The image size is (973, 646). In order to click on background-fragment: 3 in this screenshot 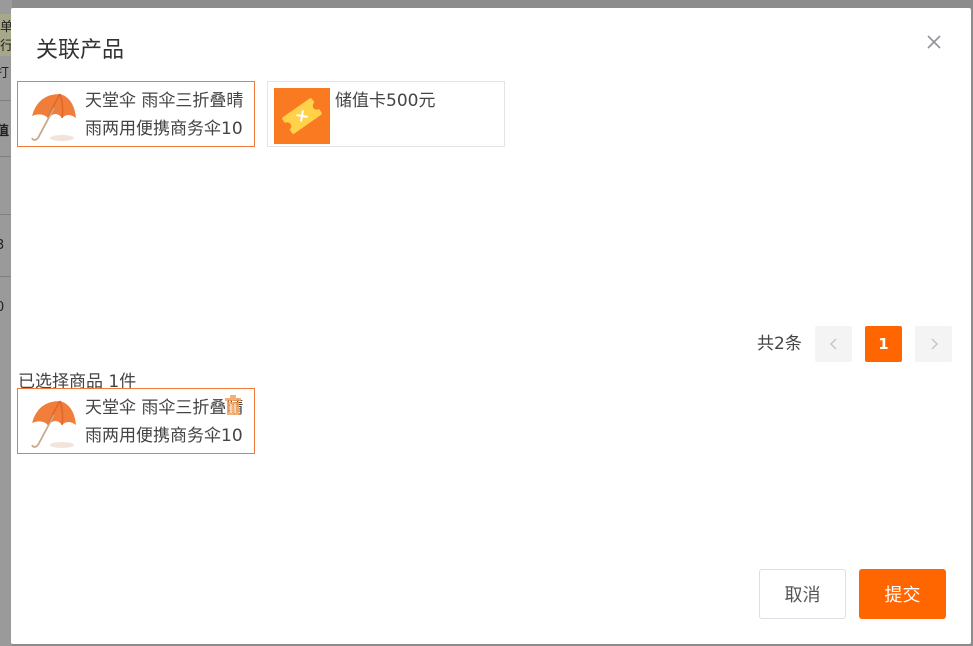, I will do `click(2, 245)`.